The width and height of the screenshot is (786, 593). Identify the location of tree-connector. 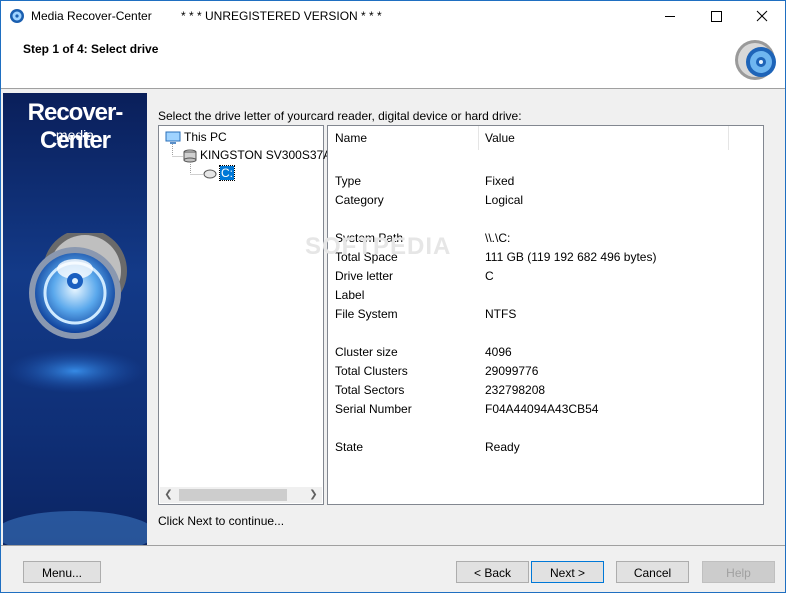
(177, 150).